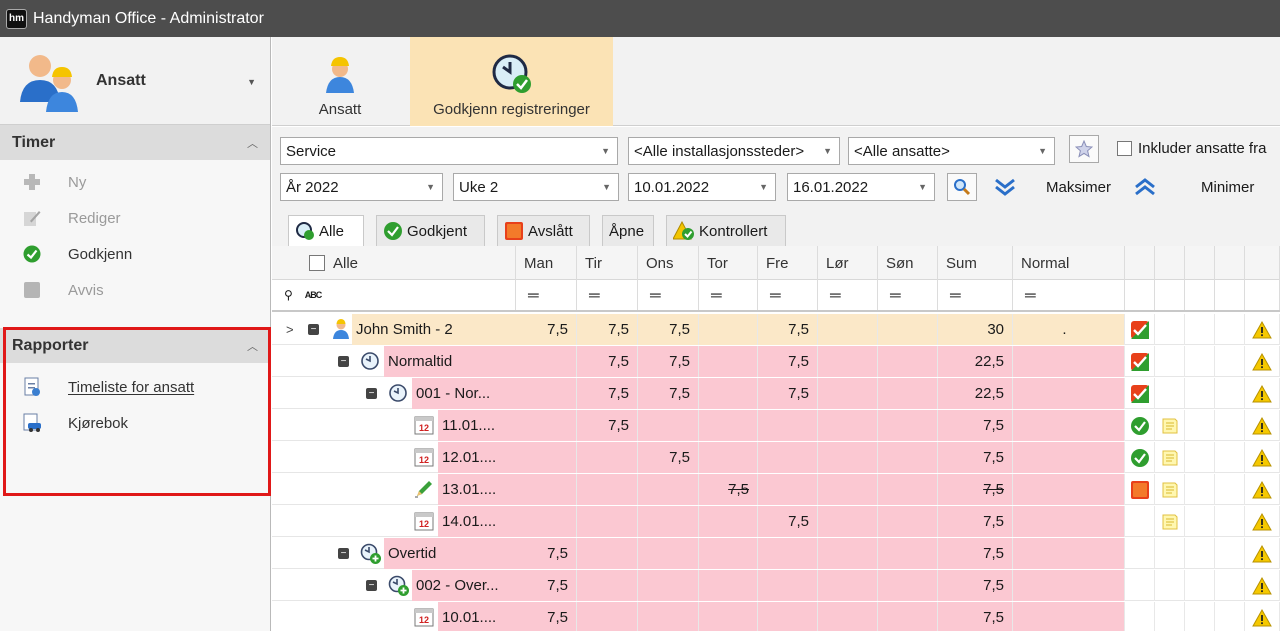 This screenshot has height=631, width=1280. I want to click on chevron-down-icon: ▼, so click(251, 82).